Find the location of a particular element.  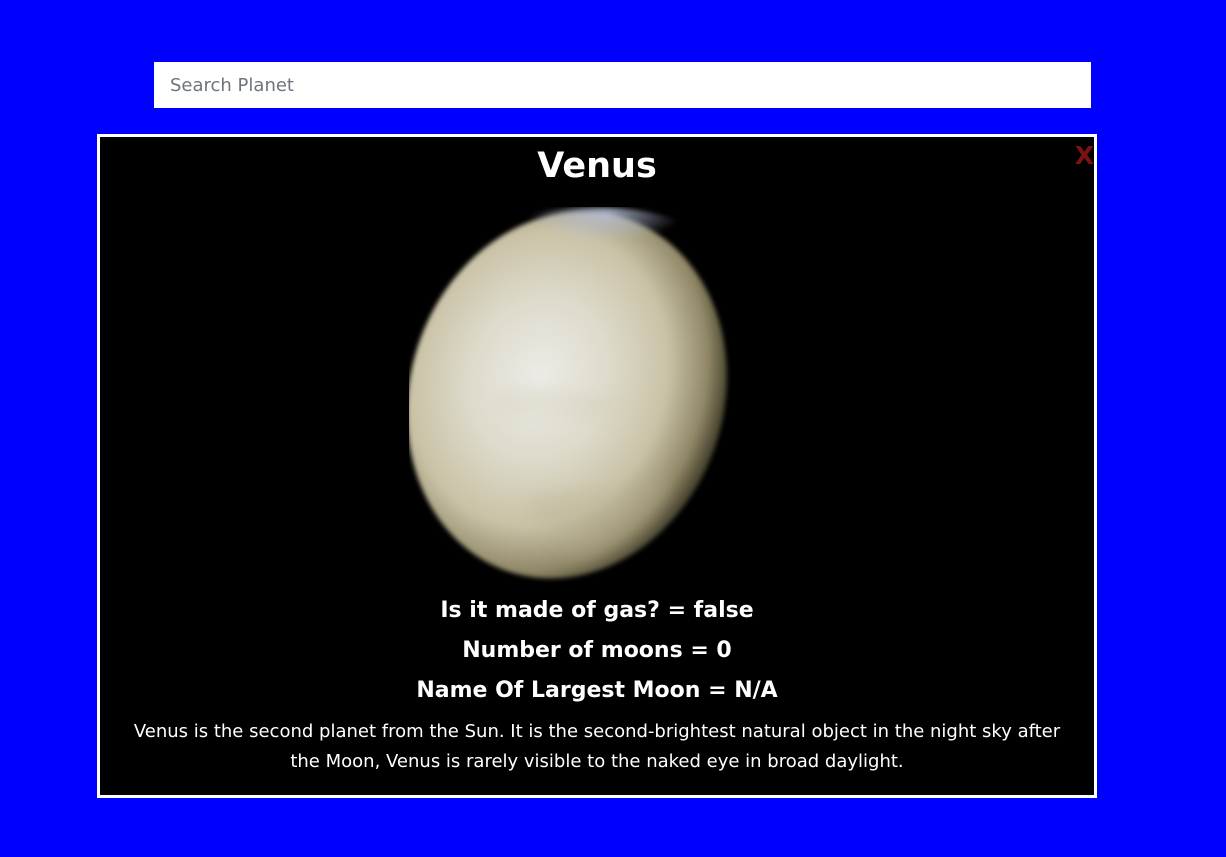

search-bar is located at coordinates (622, 85).